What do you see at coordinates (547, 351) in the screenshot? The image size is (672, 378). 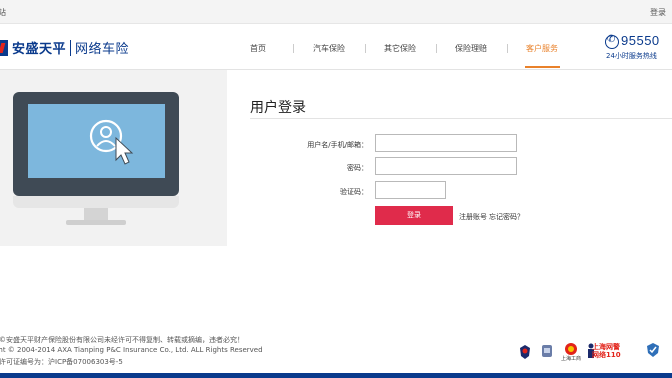 I see `security-badge-icon` at bounding box center [547, 351].